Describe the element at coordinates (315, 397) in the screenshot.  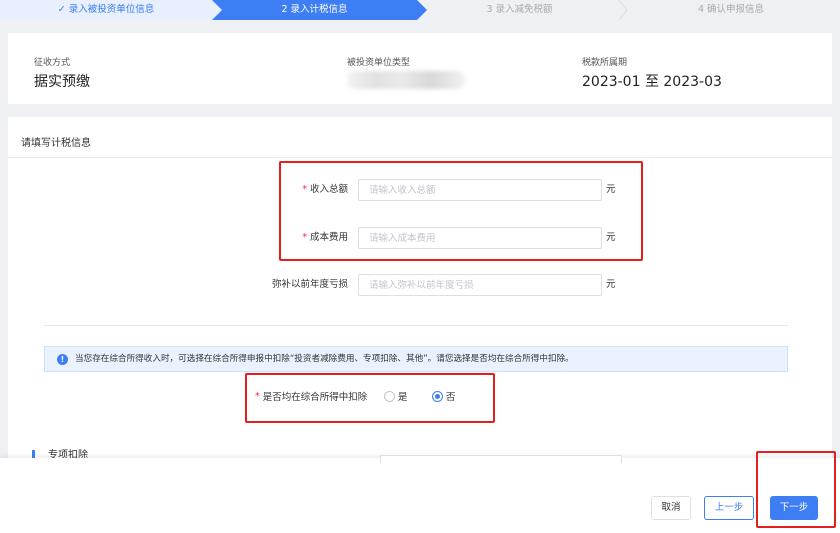
I see `deduct-choice-label: 是否均在综合所得中扣除` at that location.